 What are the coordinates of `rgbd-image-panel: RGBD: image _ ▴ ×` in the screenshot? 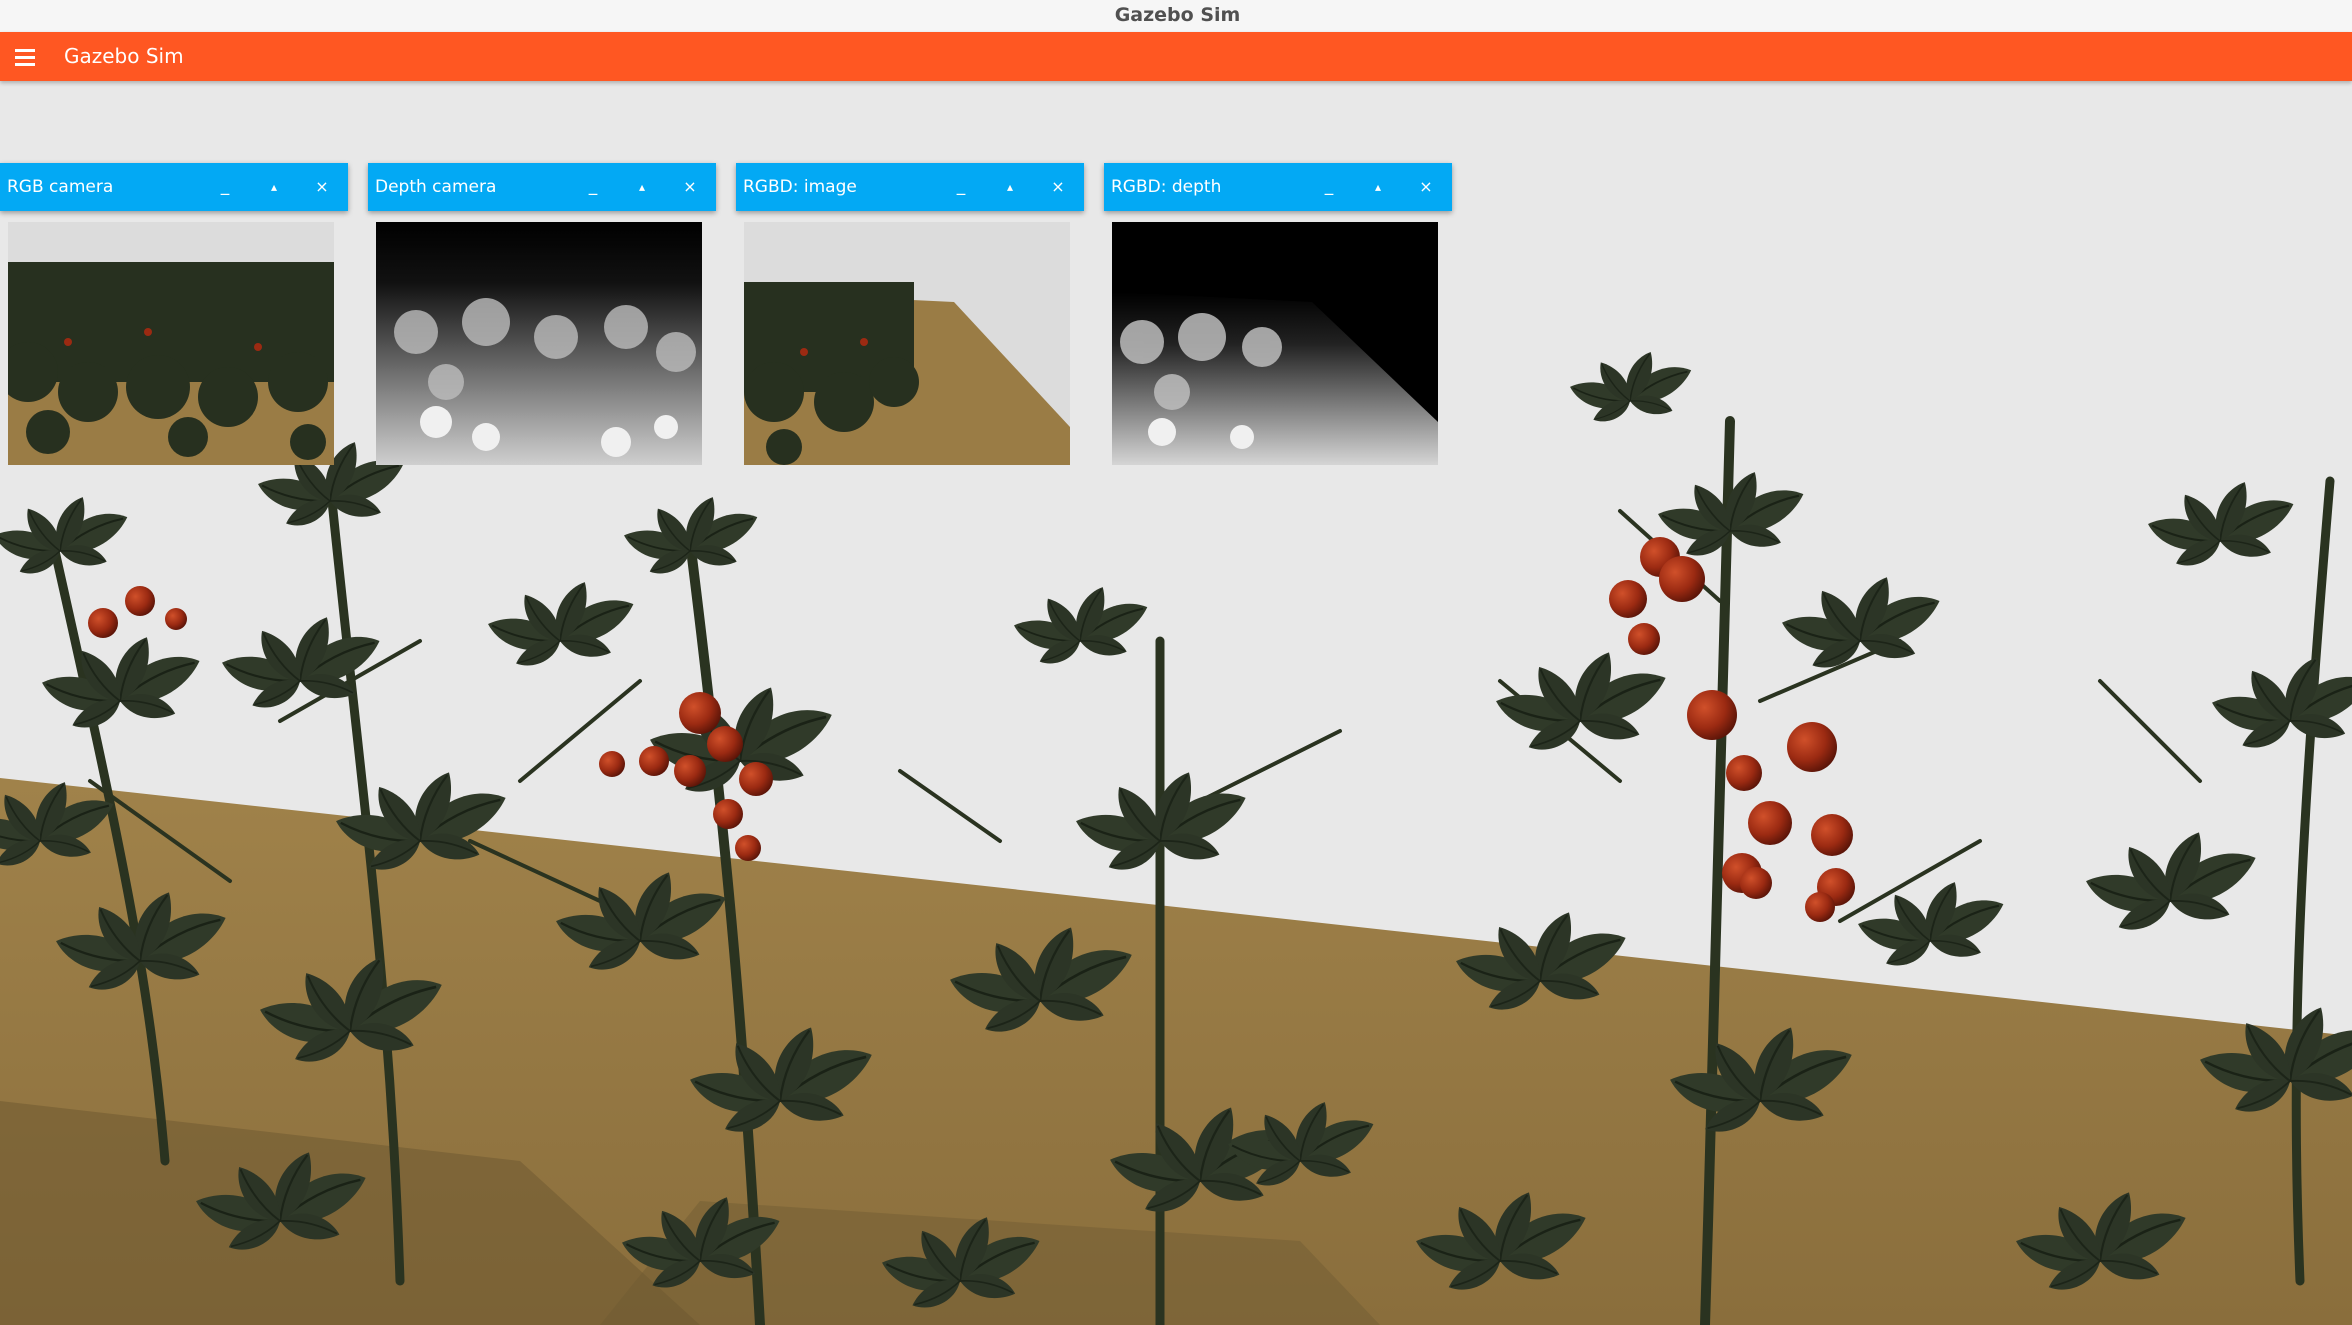 It's located at (910, 316).